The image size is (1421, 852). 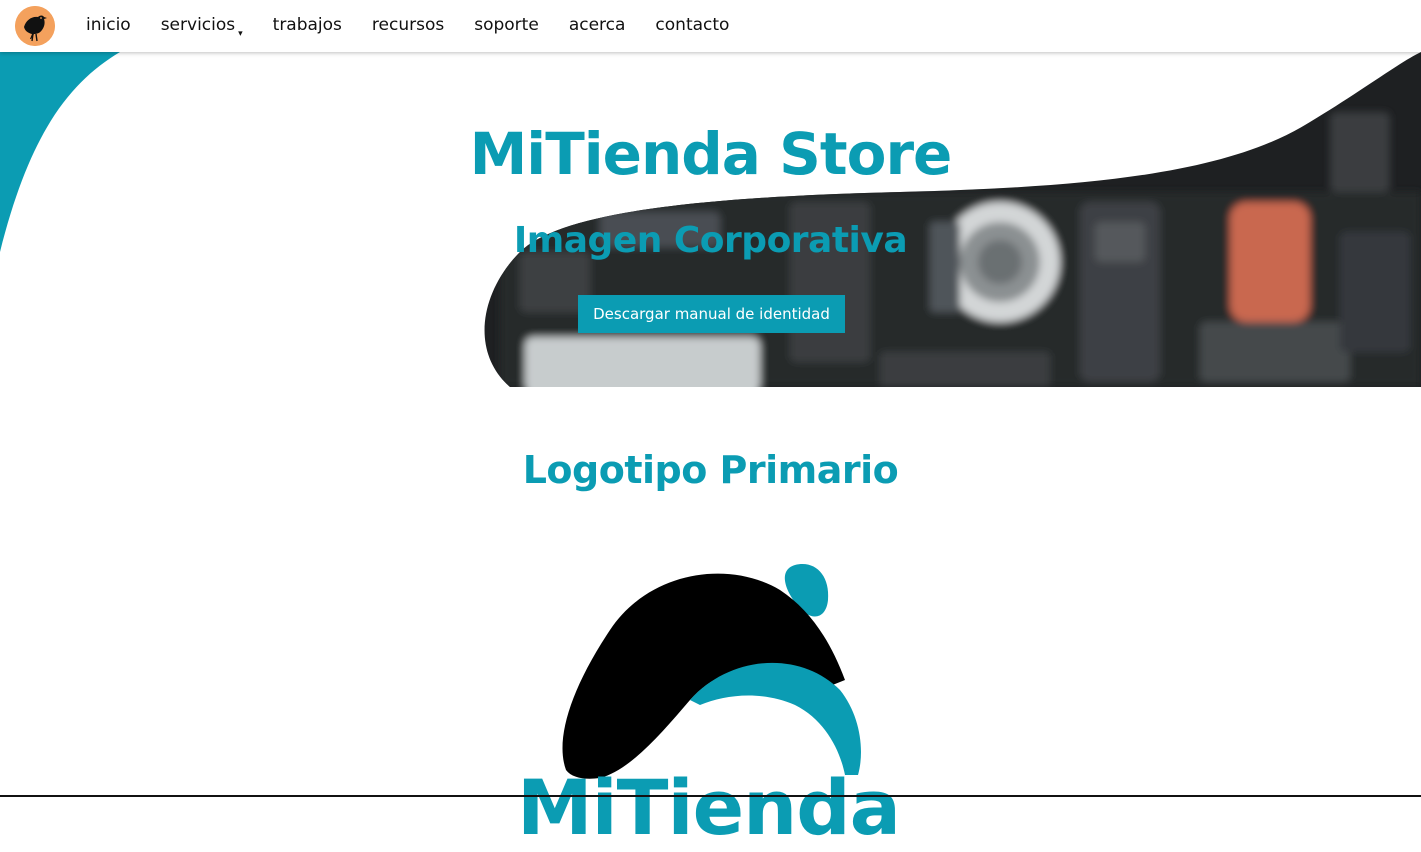 I want to click on hero-title: MiTienda Store, so click(x=711, y=154).